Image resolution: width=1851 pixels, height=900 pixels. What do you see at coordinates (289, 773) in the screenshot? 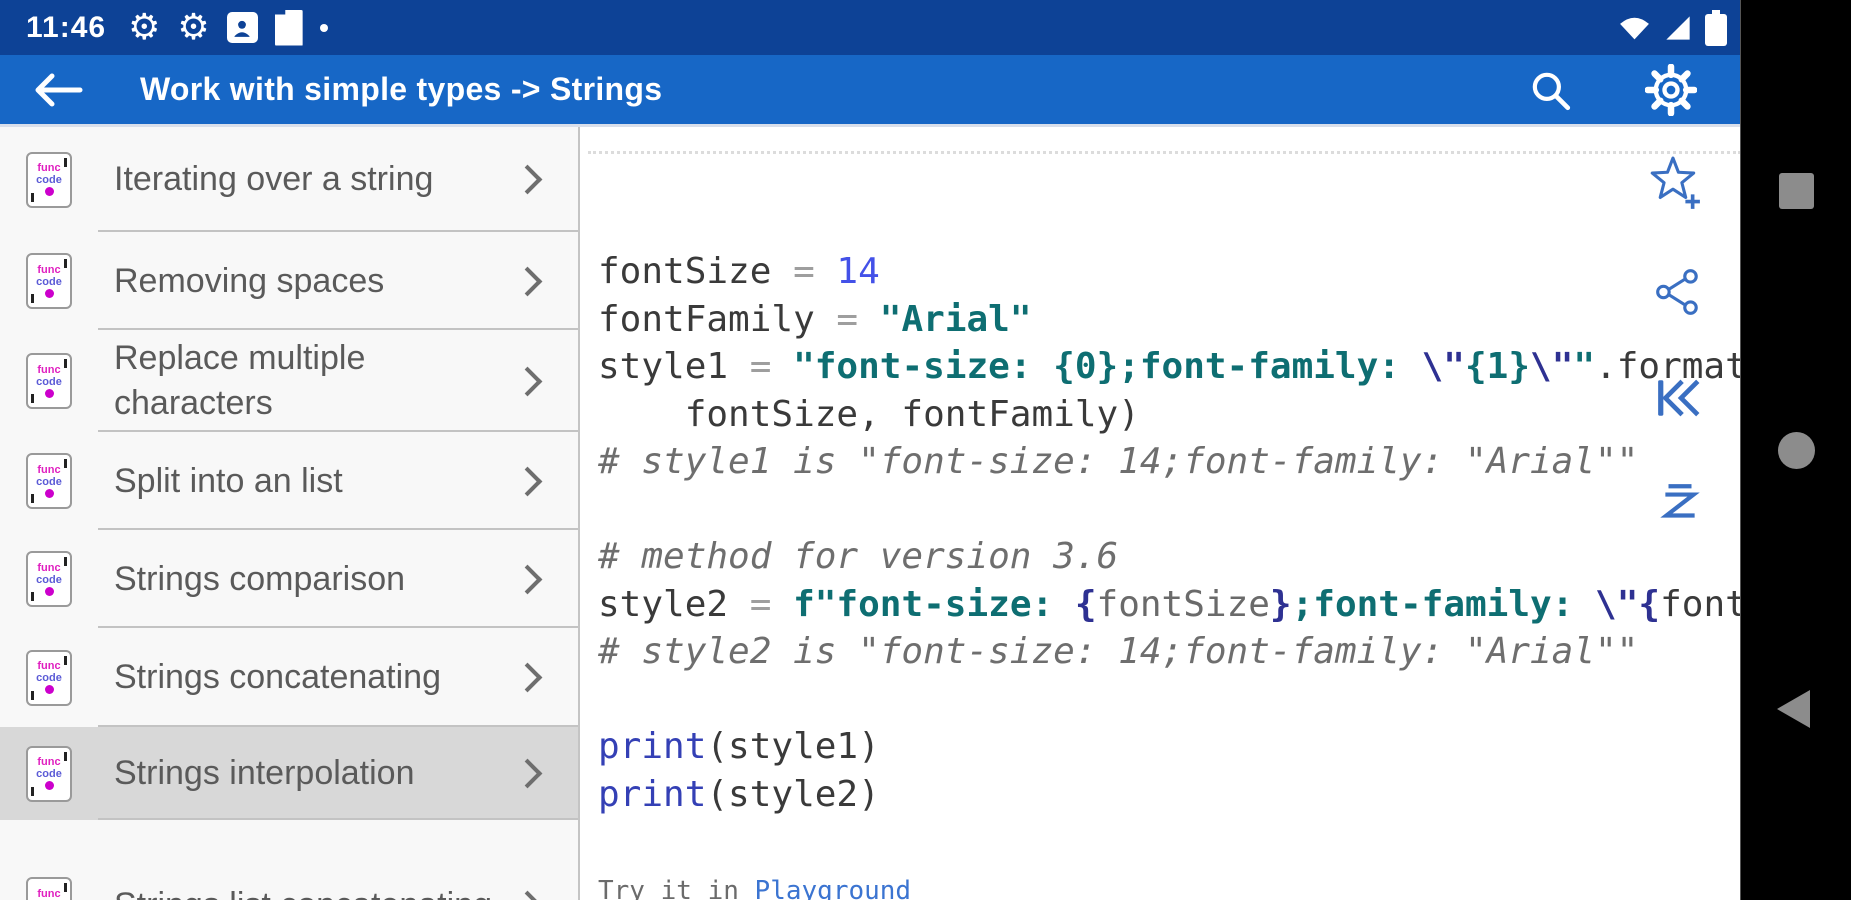
I see `sidebar-item-strings-interpolation: func code Strings interpolation` at bounding box center [289, 773].